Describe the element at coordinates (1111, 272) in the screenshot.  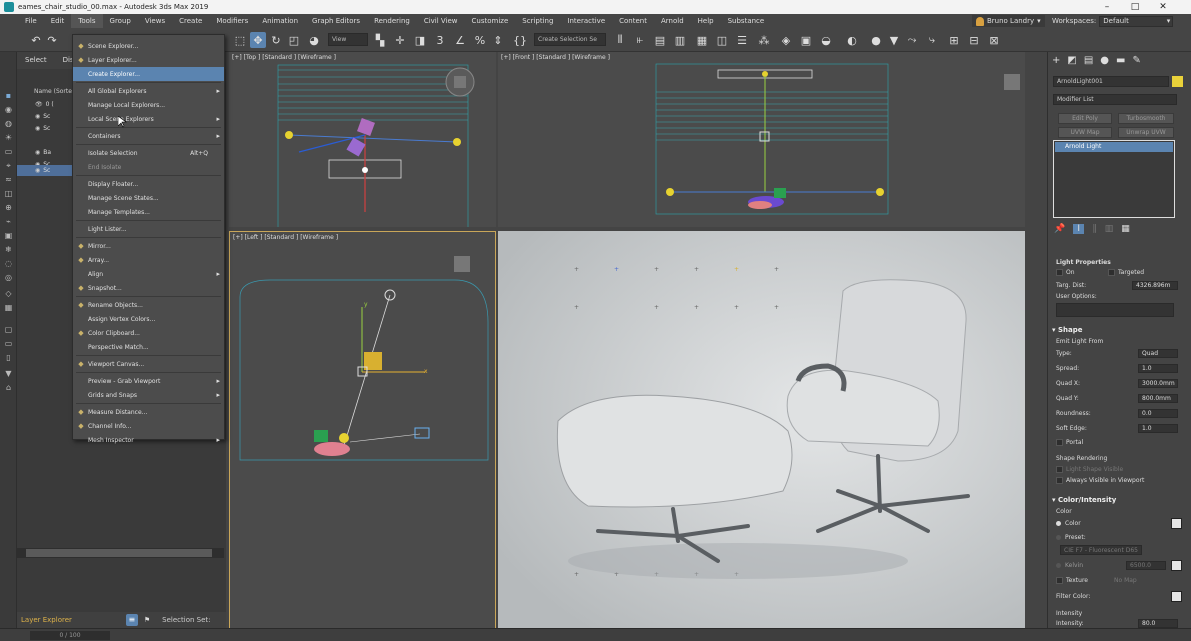
I see `targeted-checkbox` at that location.